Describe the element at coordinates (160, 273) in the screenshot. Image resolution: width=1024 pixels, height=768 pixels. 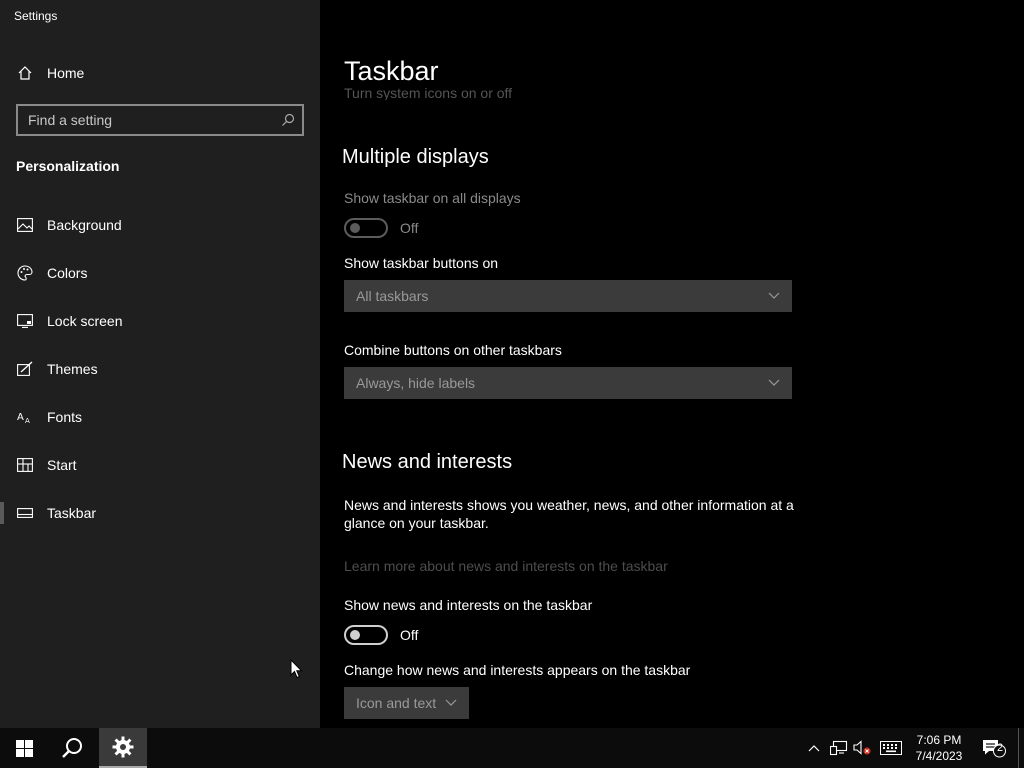
I see `sidebar-item-colors: Colors` at that location.